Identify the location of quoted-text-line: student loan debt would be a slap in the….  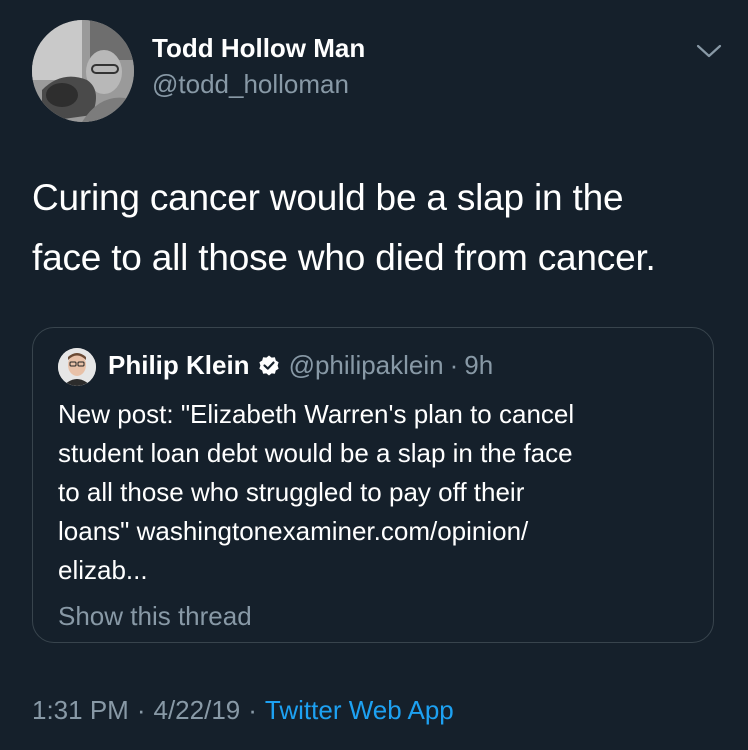
(315, 453).